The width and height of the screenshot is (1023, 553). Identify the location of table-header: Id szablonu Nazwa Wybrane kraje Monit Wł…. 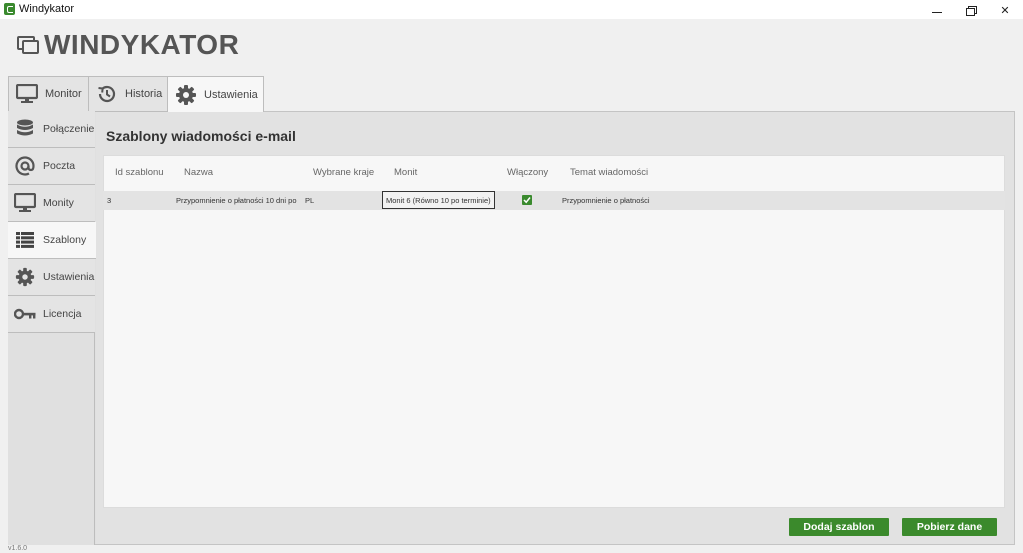
(554, 174).